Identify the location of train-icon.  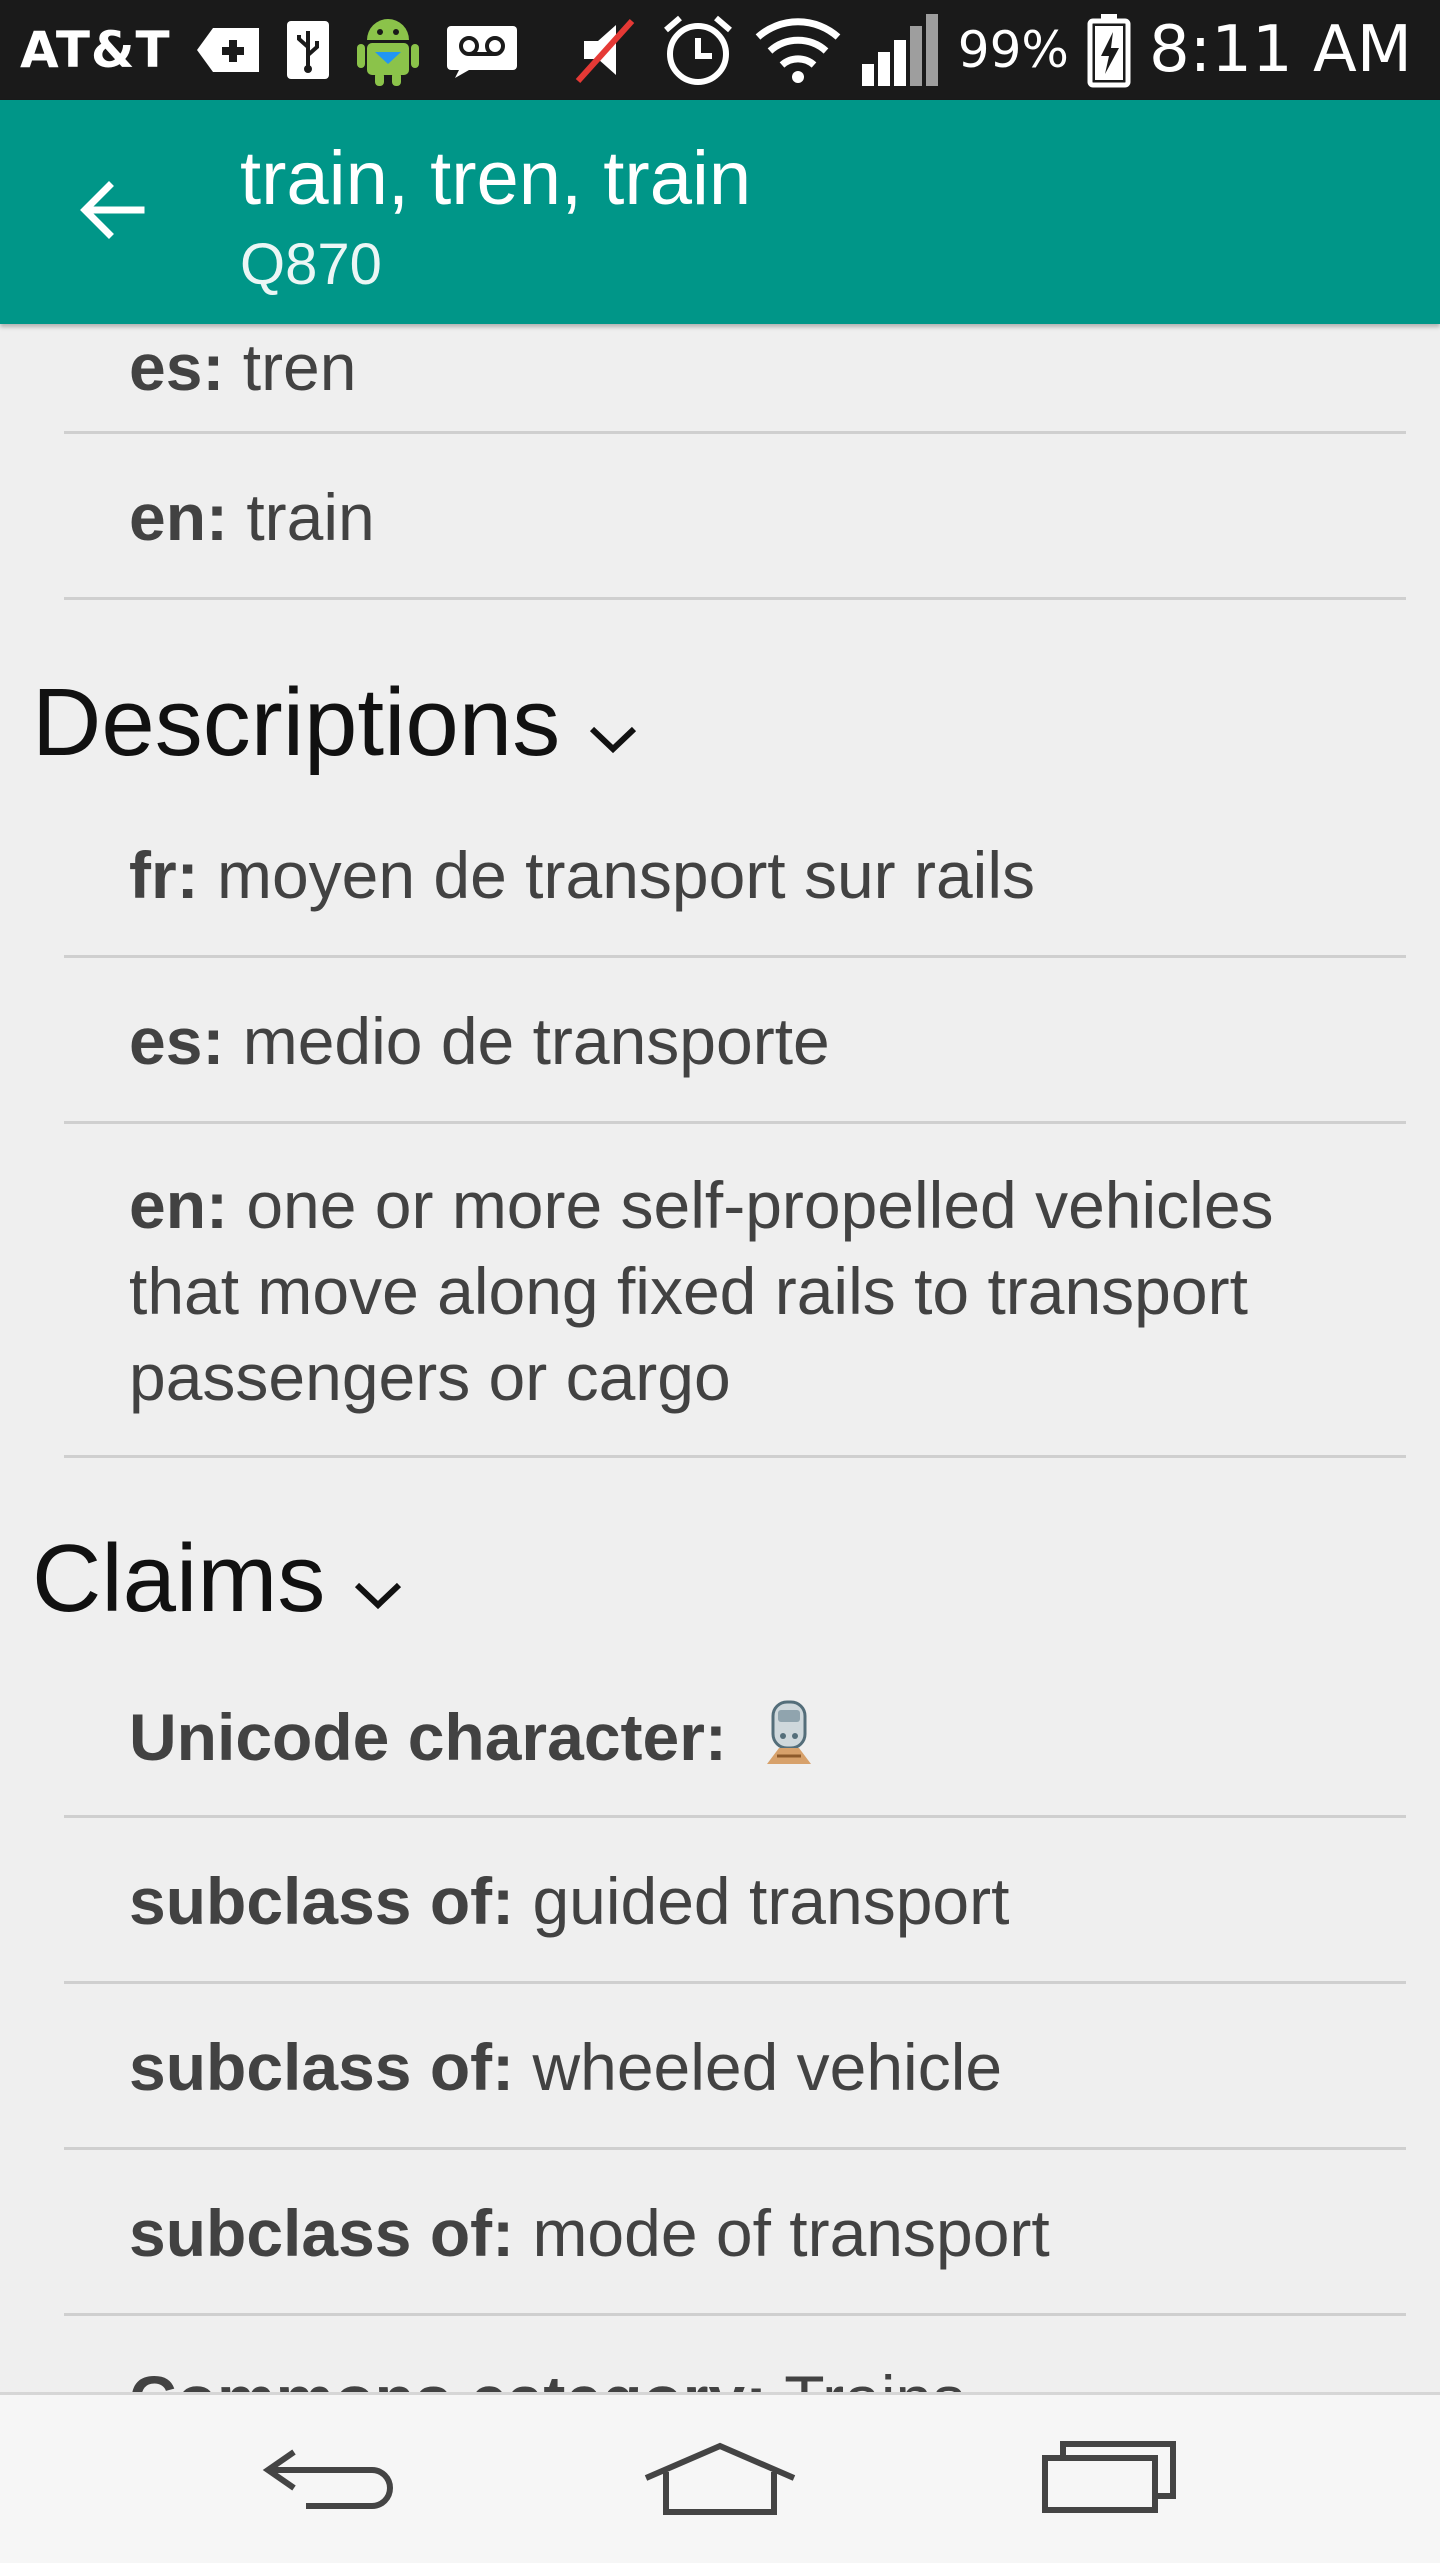
(789, 1743).